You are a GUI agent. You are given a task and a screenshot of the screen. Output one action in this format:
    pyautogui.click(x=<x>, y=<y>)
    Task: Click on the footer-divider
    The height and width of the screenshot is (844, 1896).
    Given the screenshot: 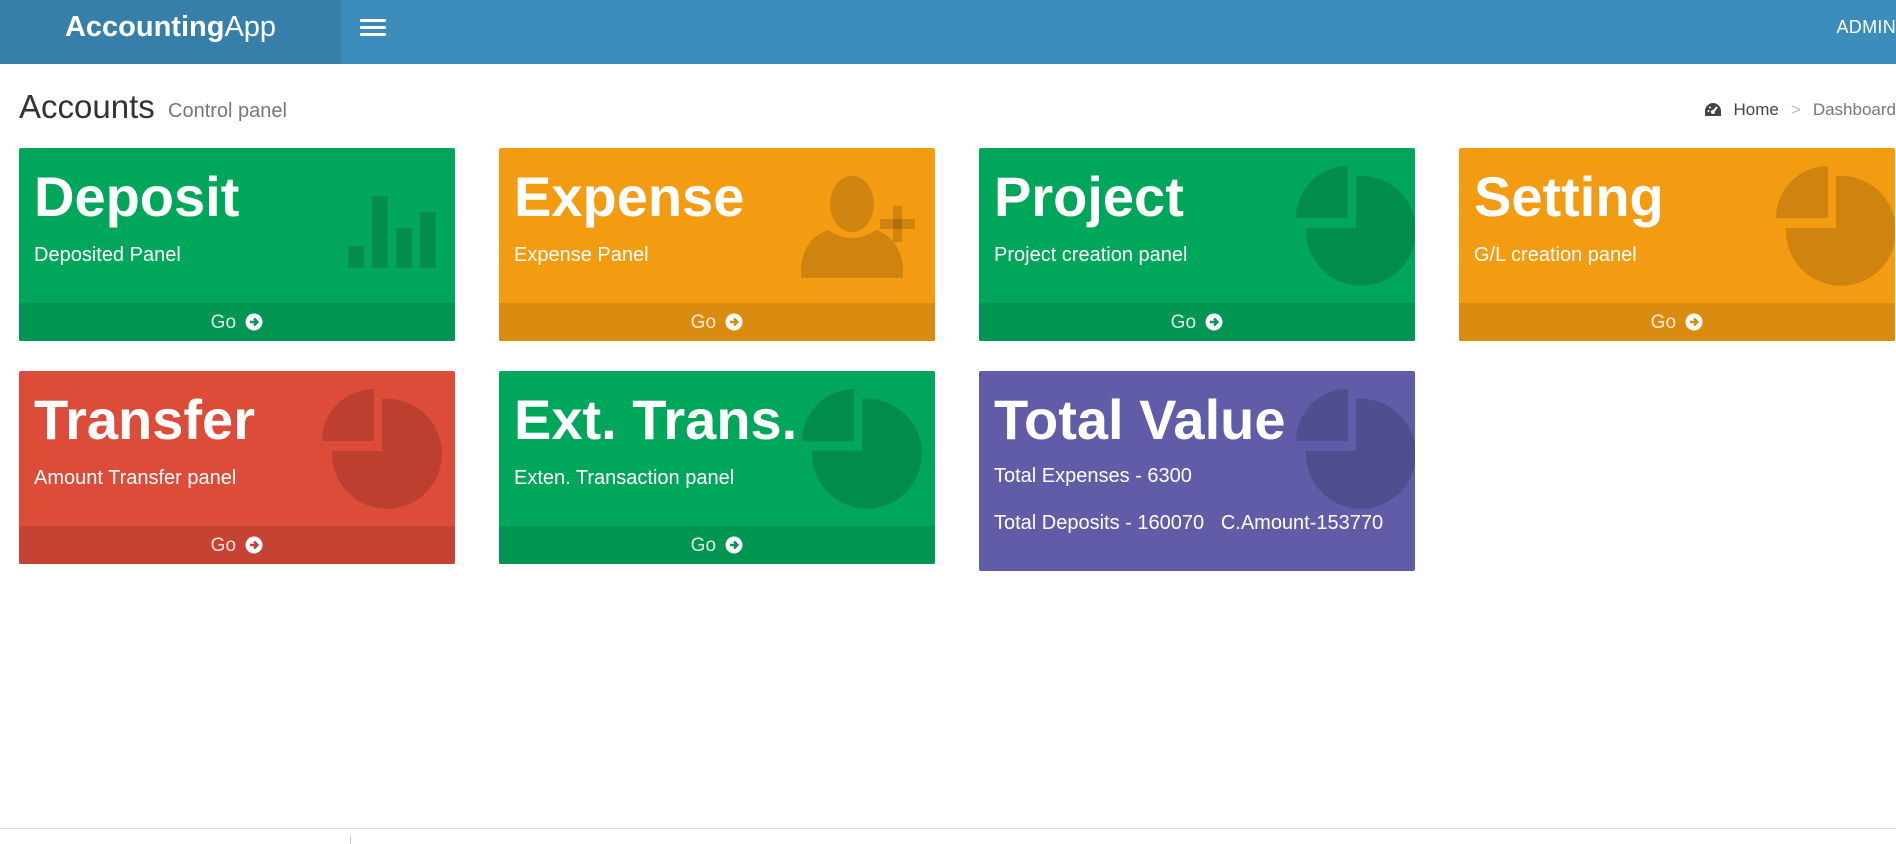 What is the action you would take?
    pyautogui.click(x=948, y=828)
    